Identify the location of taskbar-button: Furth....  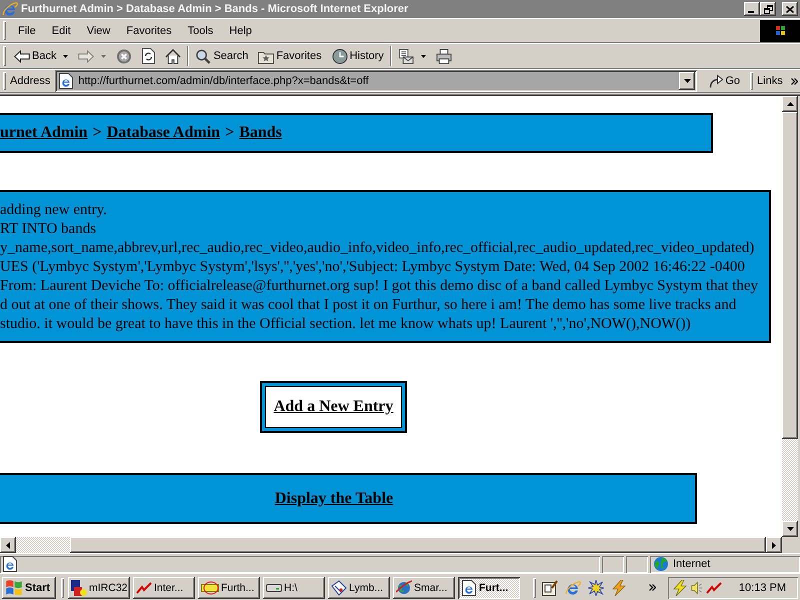
(229, 587).